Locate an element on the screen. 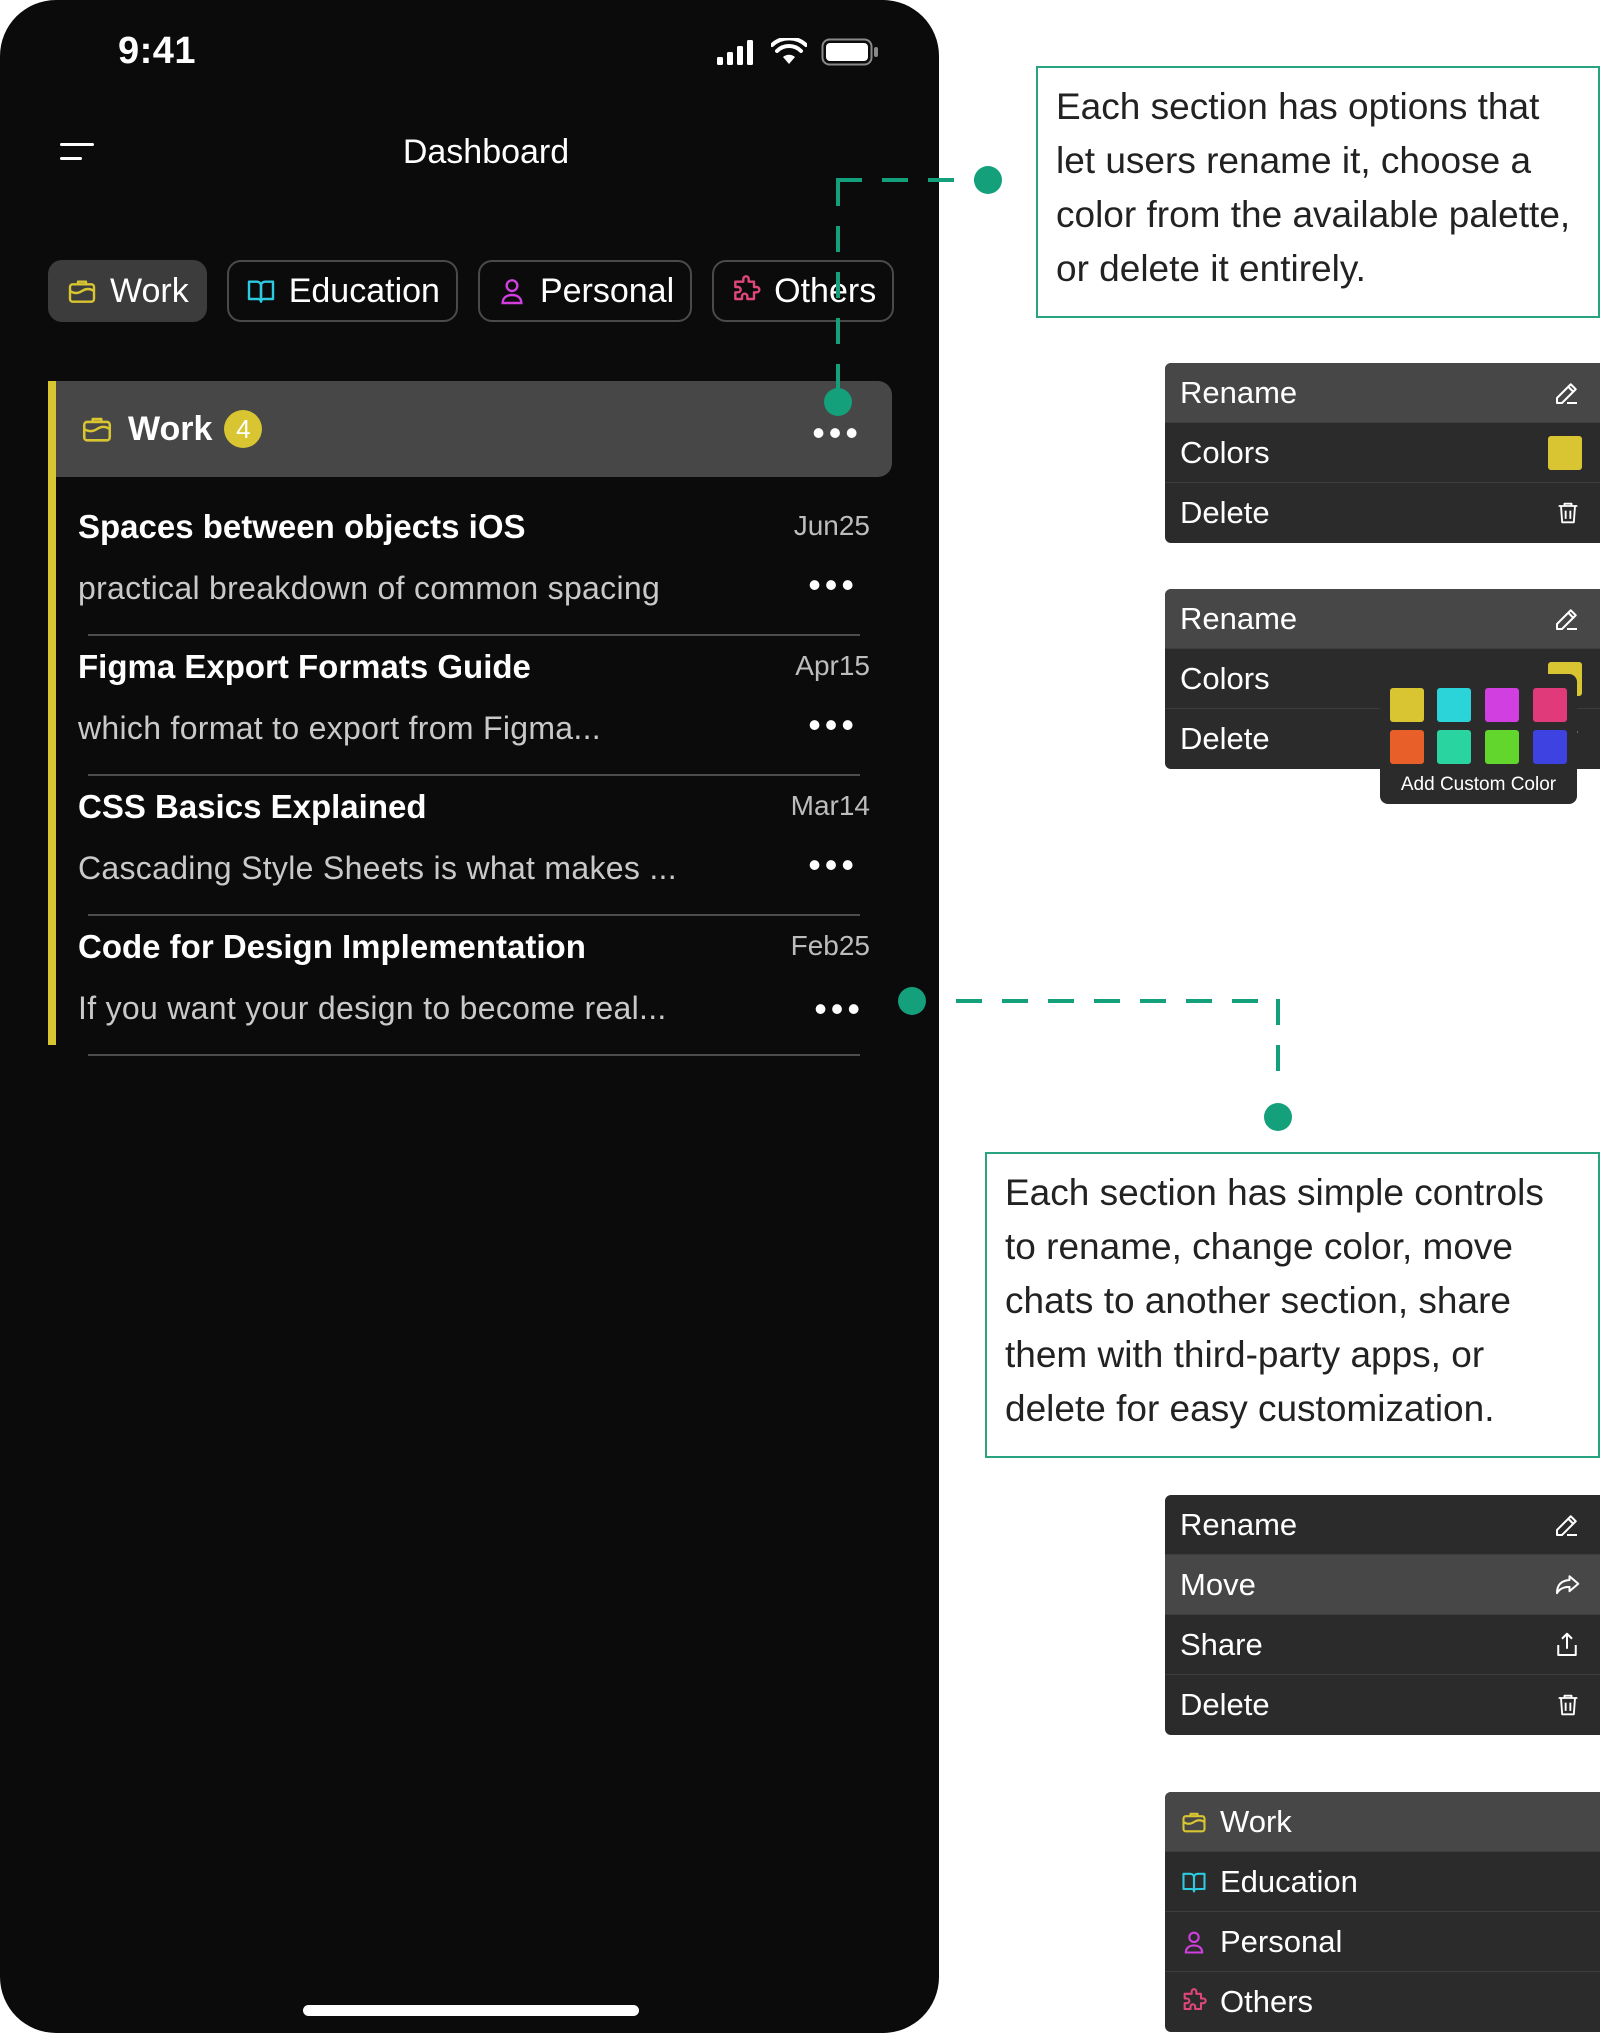 This screenshot has height=2033, width=1600. palette-swatch-pink is located at coordinates (1550, 705).